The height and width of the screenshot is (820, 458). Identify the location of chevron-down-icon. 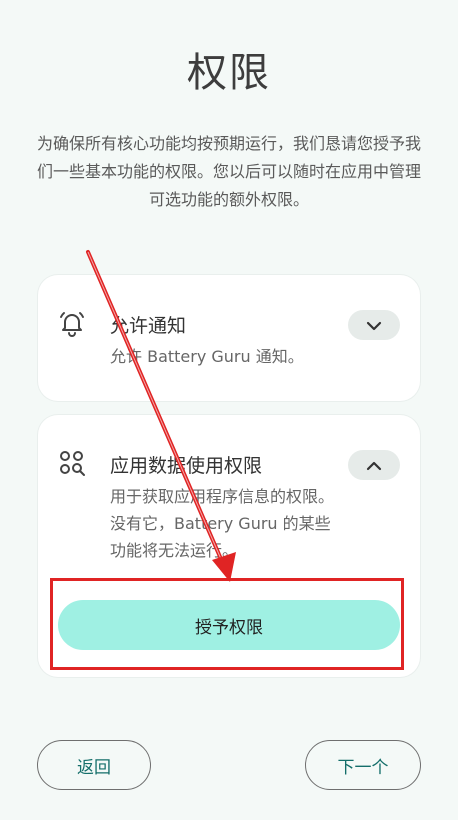
(374, 325).